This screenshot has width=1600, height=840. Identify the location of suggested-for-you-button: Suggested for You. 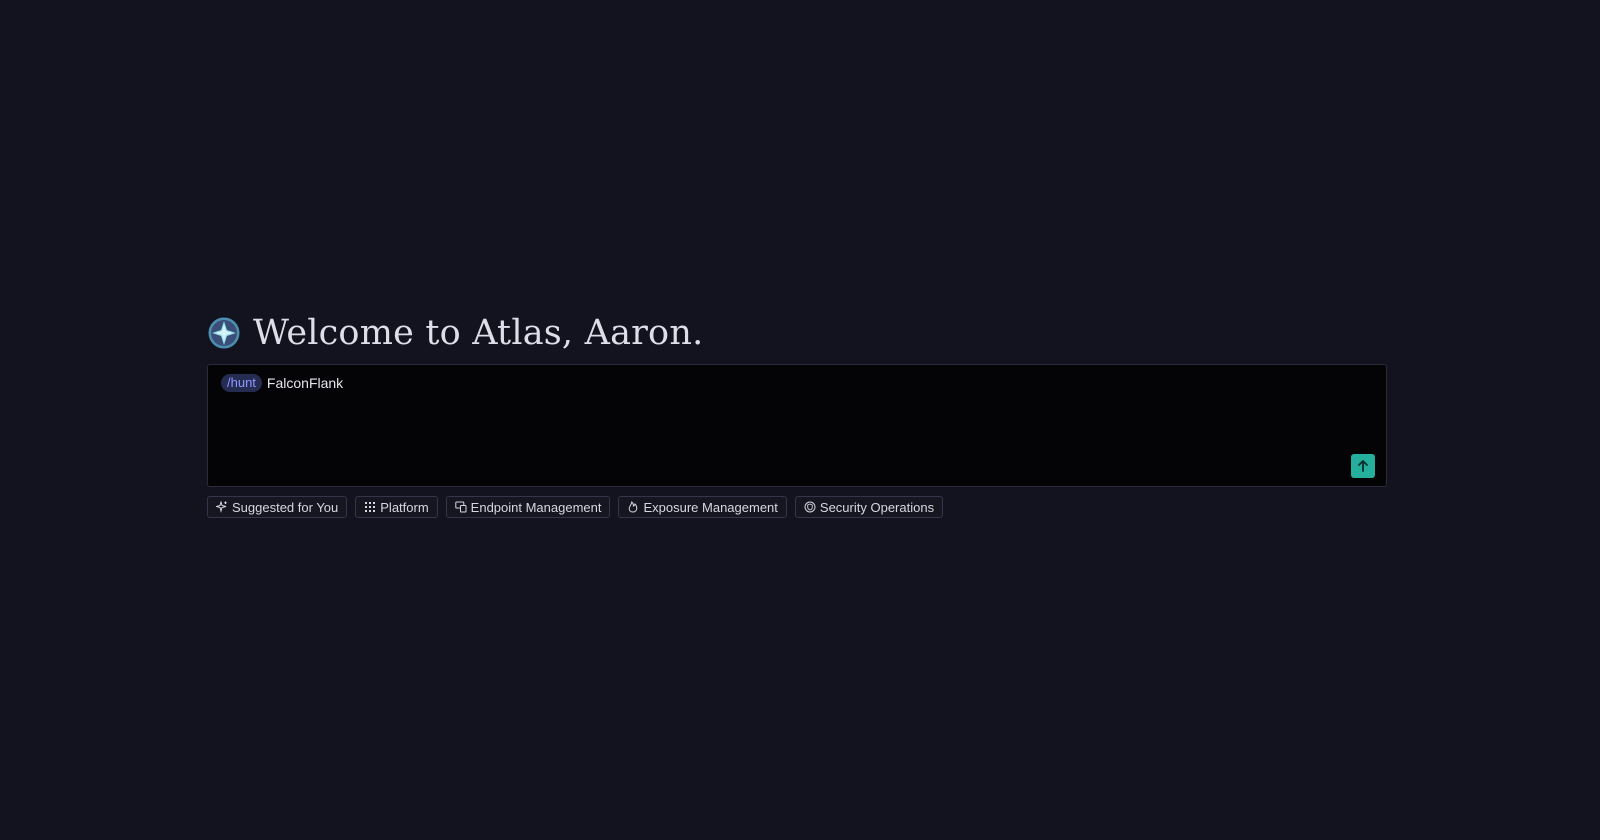
(277, 507).